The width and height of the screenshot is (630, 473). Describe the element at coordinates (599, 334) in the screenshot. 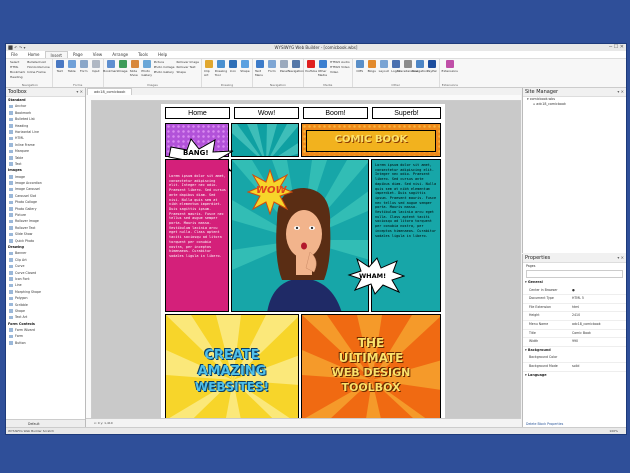

I see `property-value: Comic Book` at that location.